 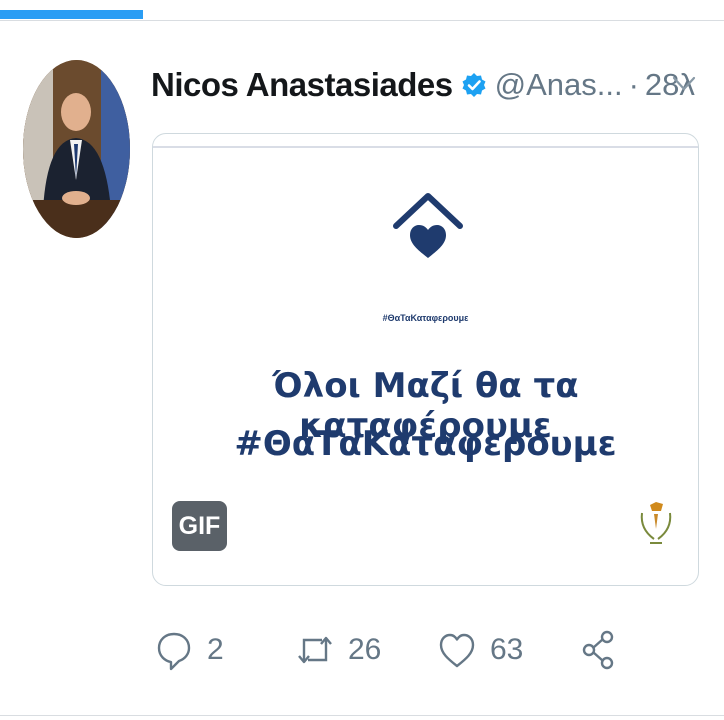 What do you see at coordinates (656, 523) in the screenshot?
I see `cyprus-emblem-icon` at bounding box center [656, 523].